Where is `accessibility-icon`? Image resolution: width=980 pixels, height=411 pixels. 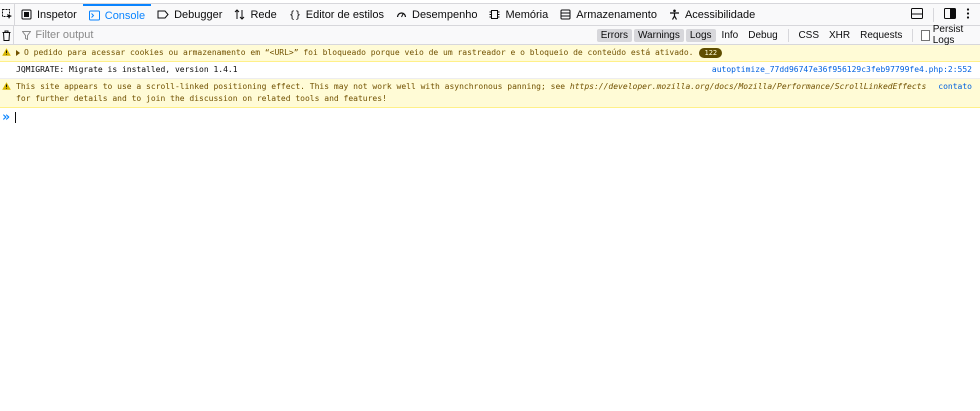
accessibility-icon is located at coordinates (674, 14).